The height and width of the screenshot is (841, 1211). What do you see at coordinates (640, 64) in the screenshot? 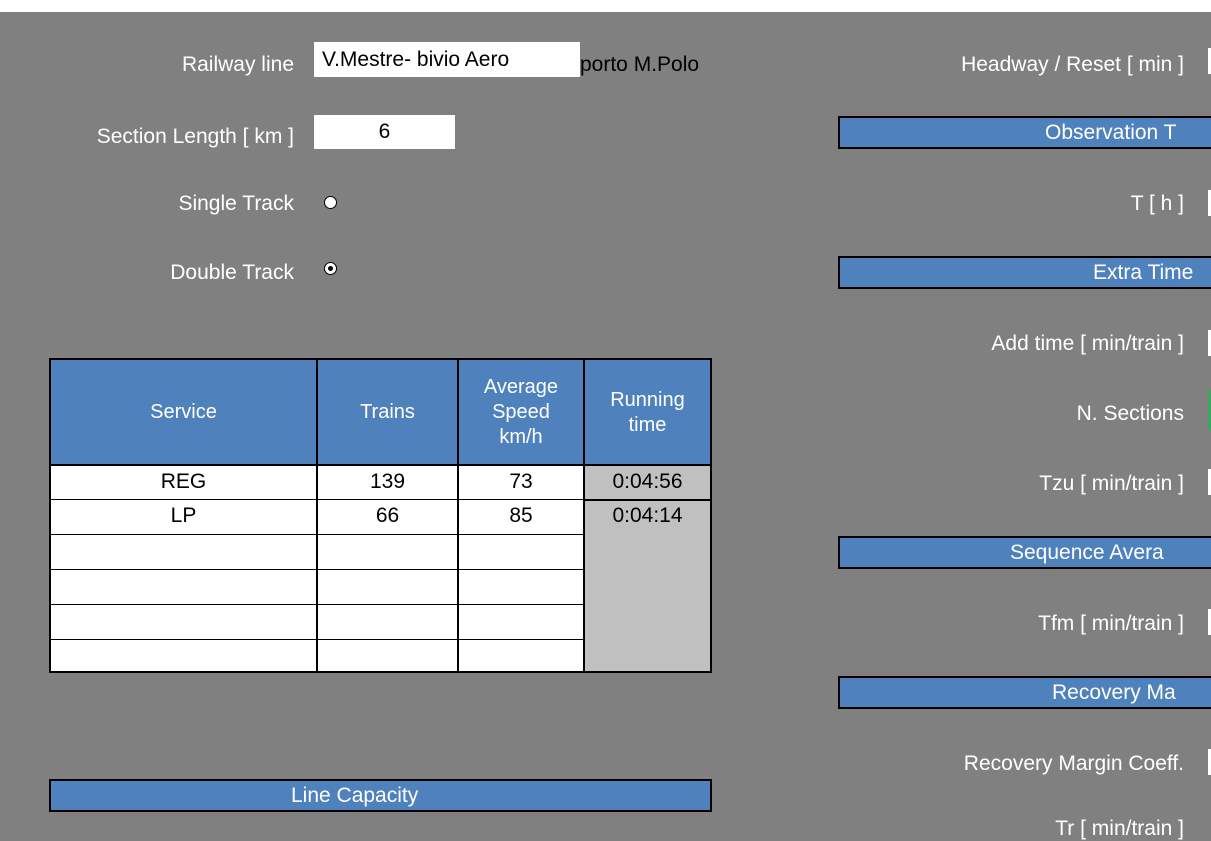
I see `railway-line-value-overflow: porto M.Polo` at bounding box center [640, 64].